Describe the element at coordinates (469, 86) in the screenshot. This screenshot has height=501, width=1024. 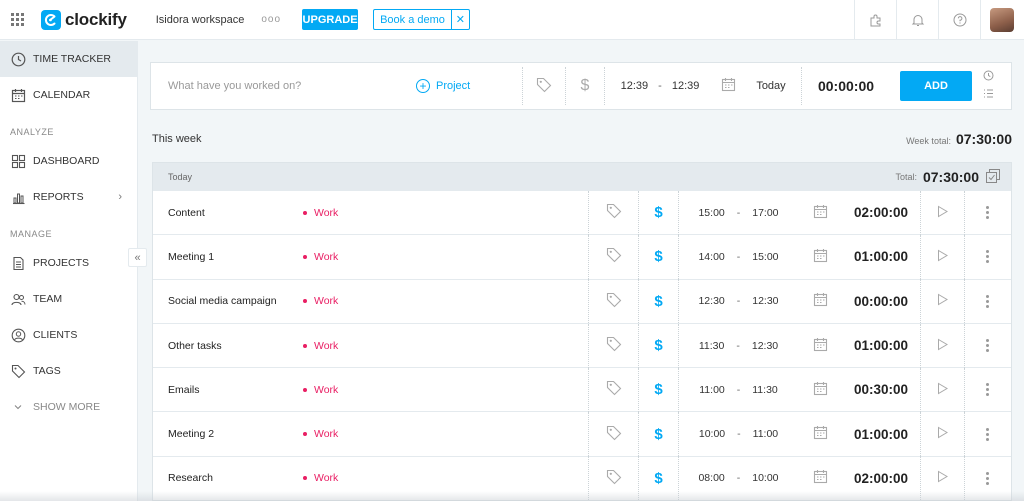
I see `project-picker: + Project` at that location.